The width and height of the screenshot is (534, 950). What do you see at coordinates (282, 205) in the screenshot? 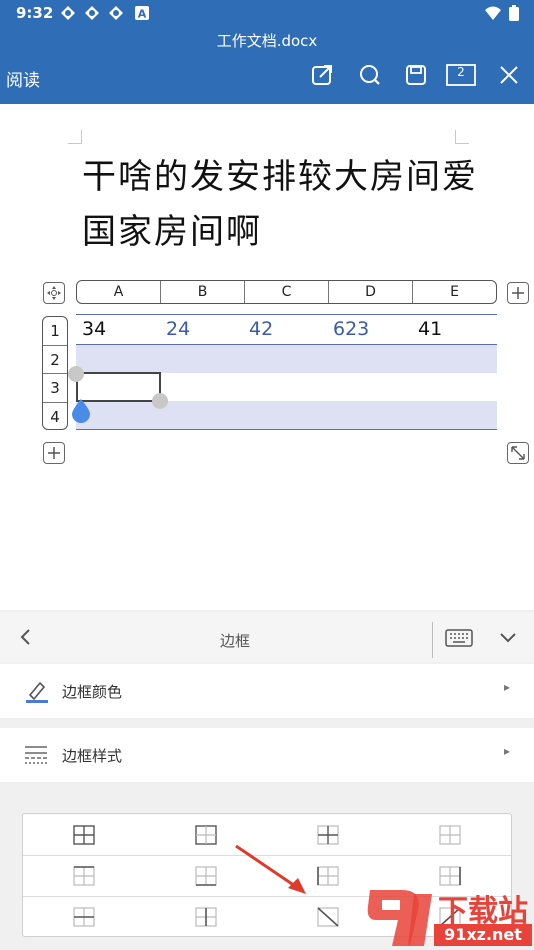
I see `document-heading: 干啥的发安排较大房间爱国家房间啊` at bounding box center [282, 205].